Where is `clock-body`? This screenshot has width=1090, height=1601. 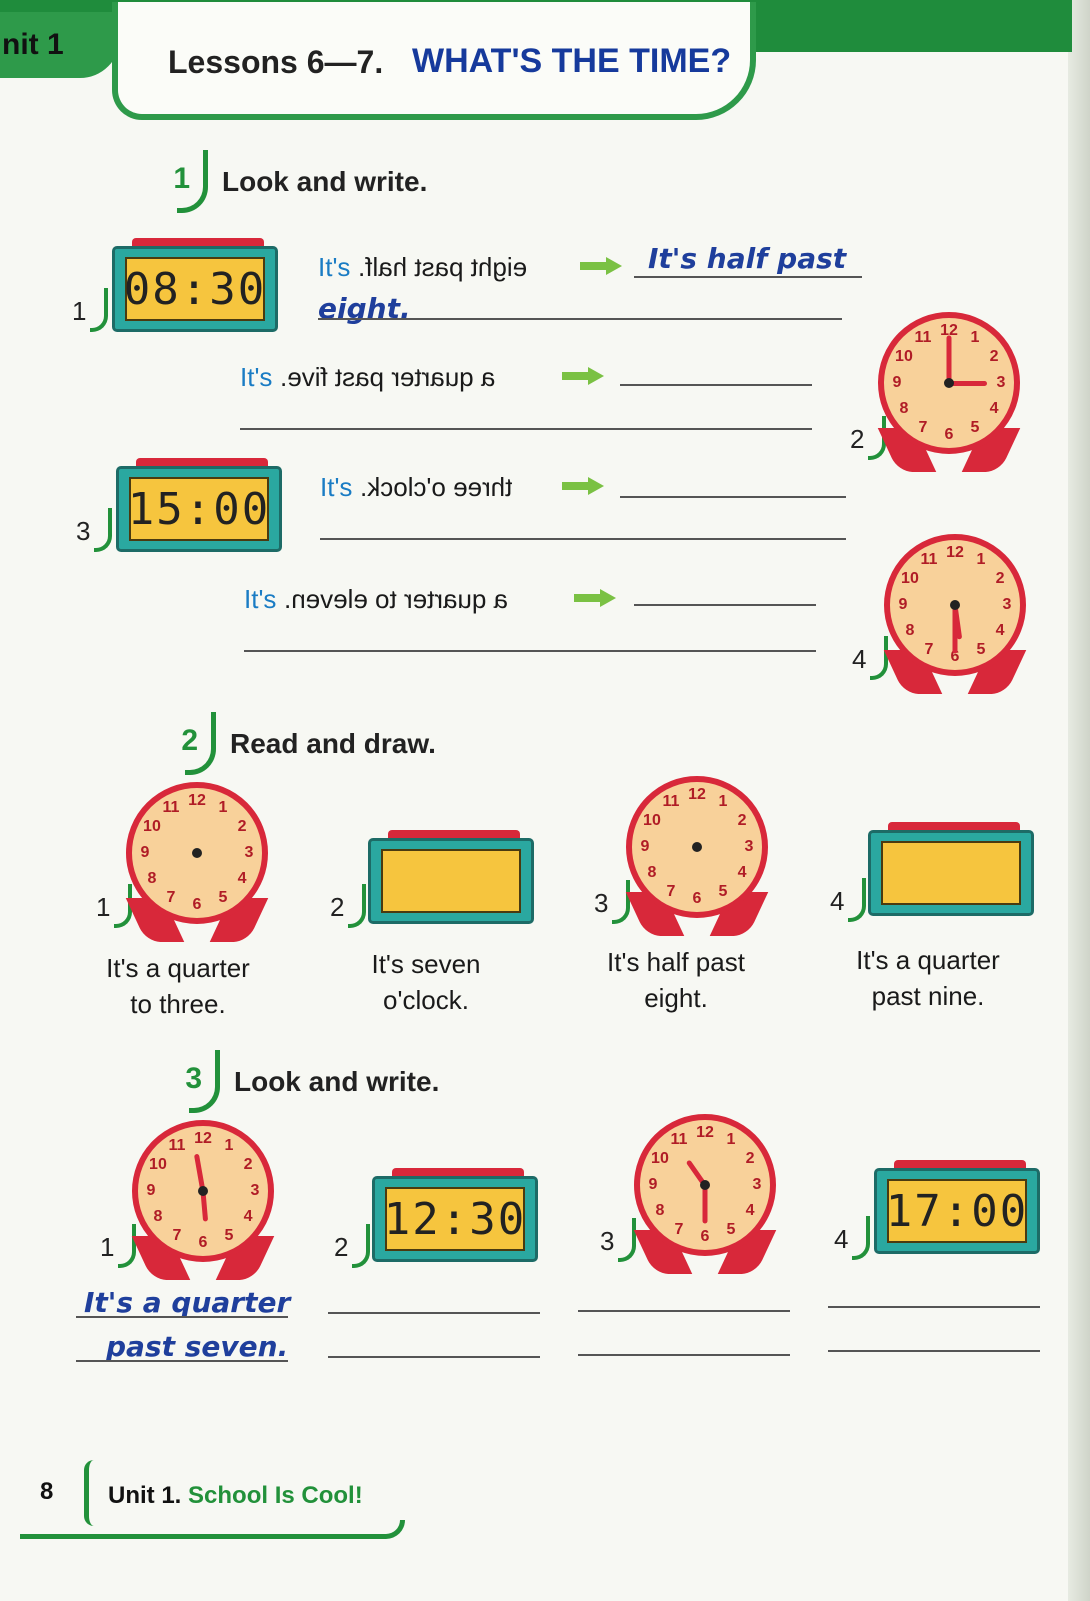 clock-body is located at coordinates (951, 873).